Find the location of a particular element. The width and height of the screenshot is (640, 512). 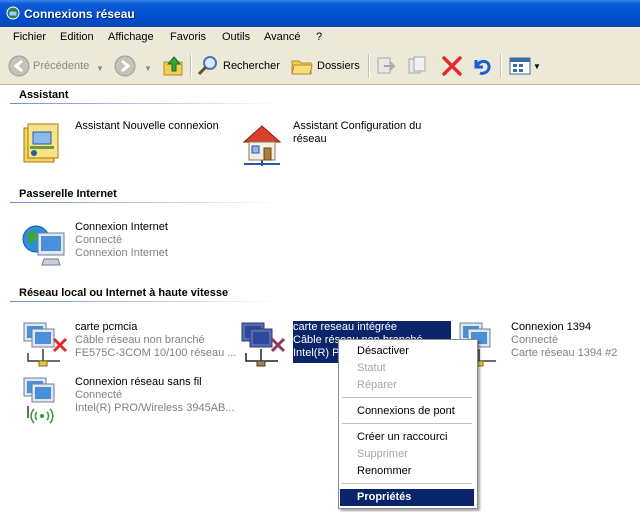

copy-to-icon is located at coordinates (417, 65).